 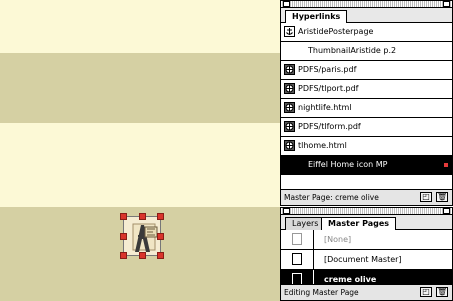 What do you see at coordinates (327, 69) in the screenshot?
I see `hyperlink-label: PDFS/paris.pdf` at bounding box center [327, 69].